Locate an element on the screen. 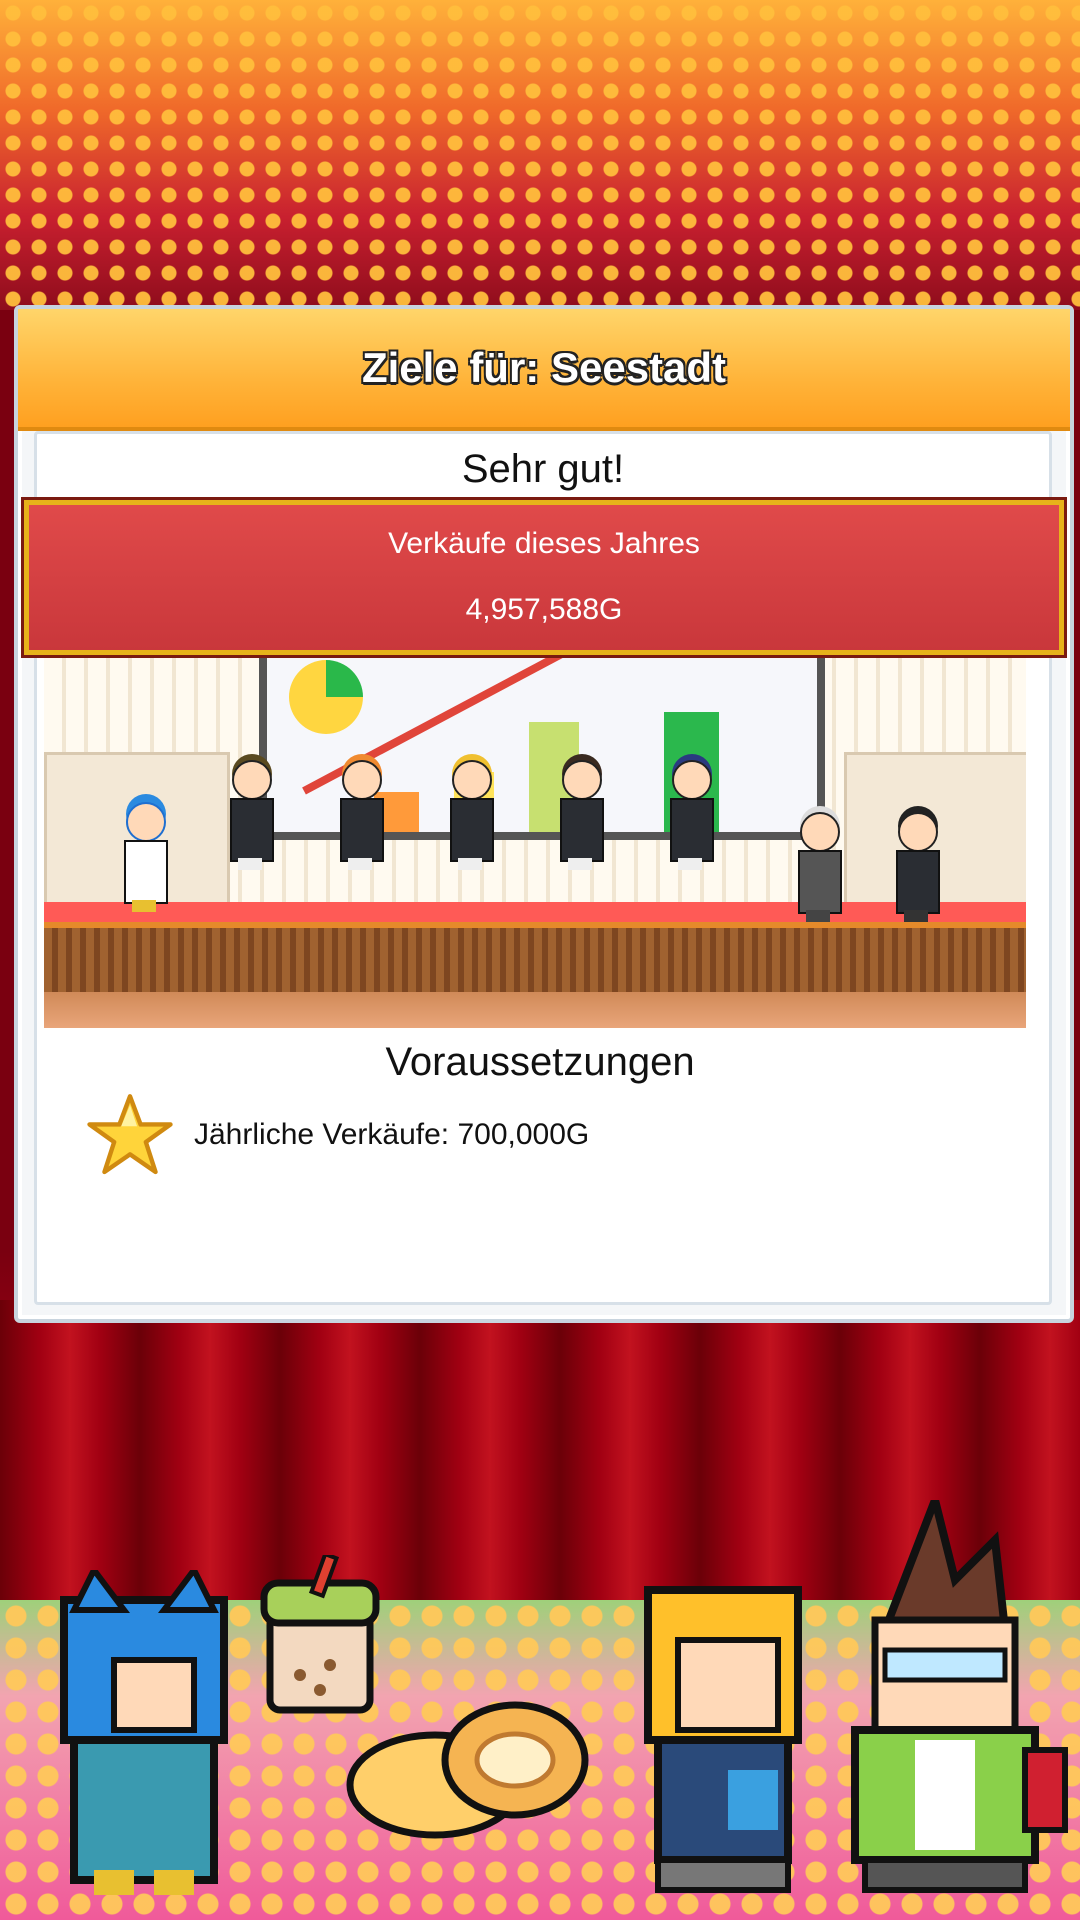  cat-ear-girl-character is located at coordinates (144, 1732).